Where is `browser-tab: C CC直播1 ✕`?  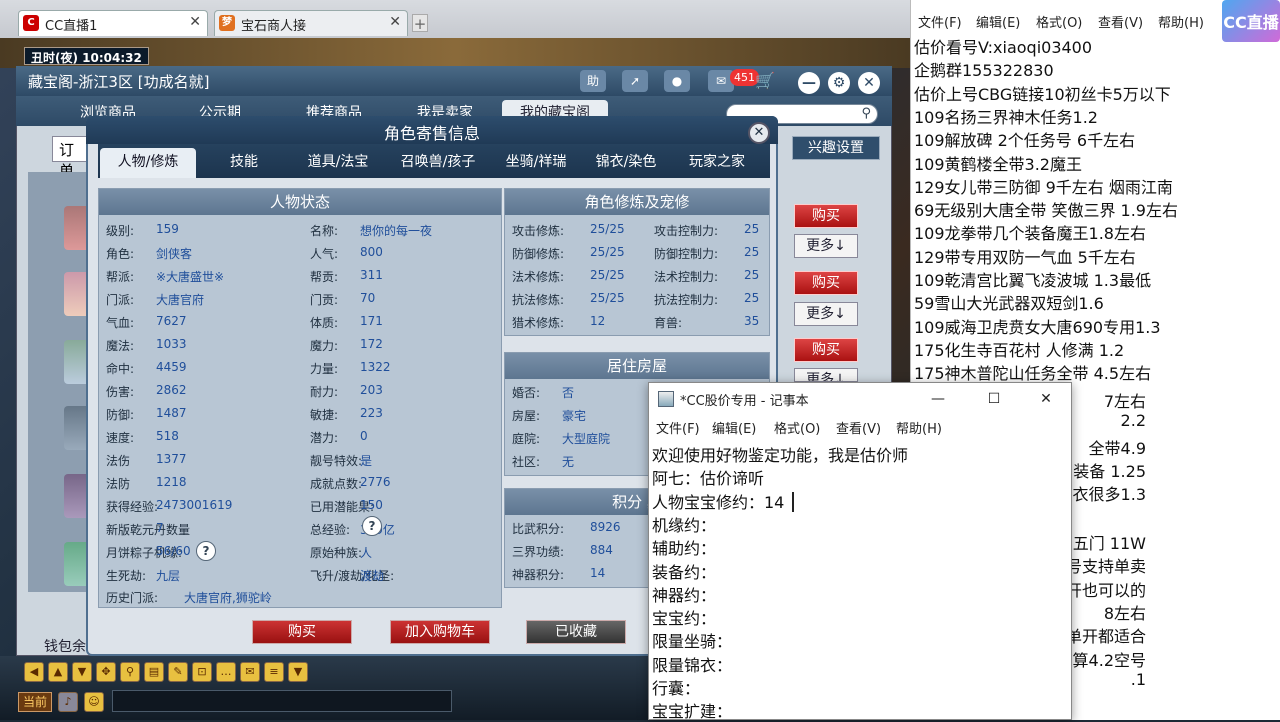
browser-tab: C CC直播1 ✕ is located at coordinates (113, 23).